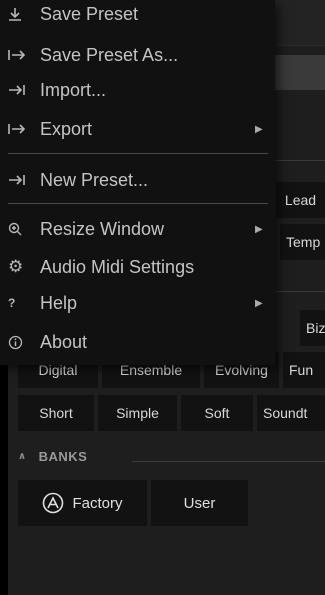 Image resolution: width=325 pixels, height=595 pixels. I want to click on menu-item-help: ? Help ▶, so click(137, 303).